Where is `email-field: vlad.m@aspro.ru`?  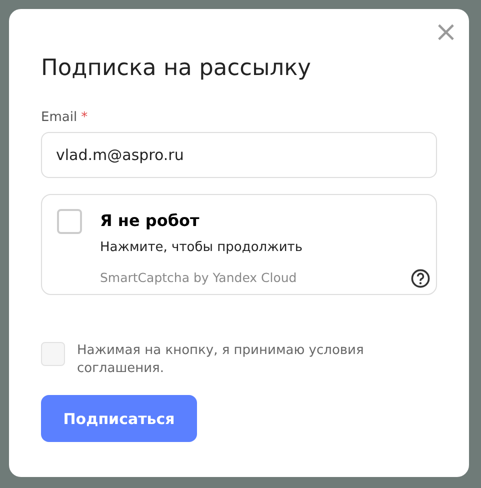
email-field: vlad.m@aspro.ru is located at coordinates (239, 155).